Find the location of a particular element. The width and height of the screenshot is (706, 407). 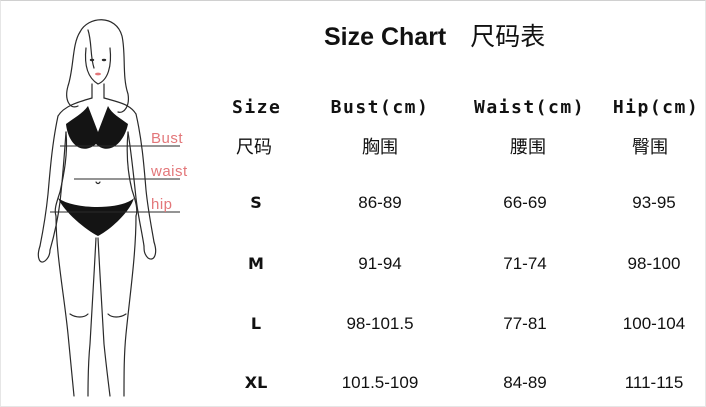

bust-measure-label: Bust is located at coordinates (167, 138).